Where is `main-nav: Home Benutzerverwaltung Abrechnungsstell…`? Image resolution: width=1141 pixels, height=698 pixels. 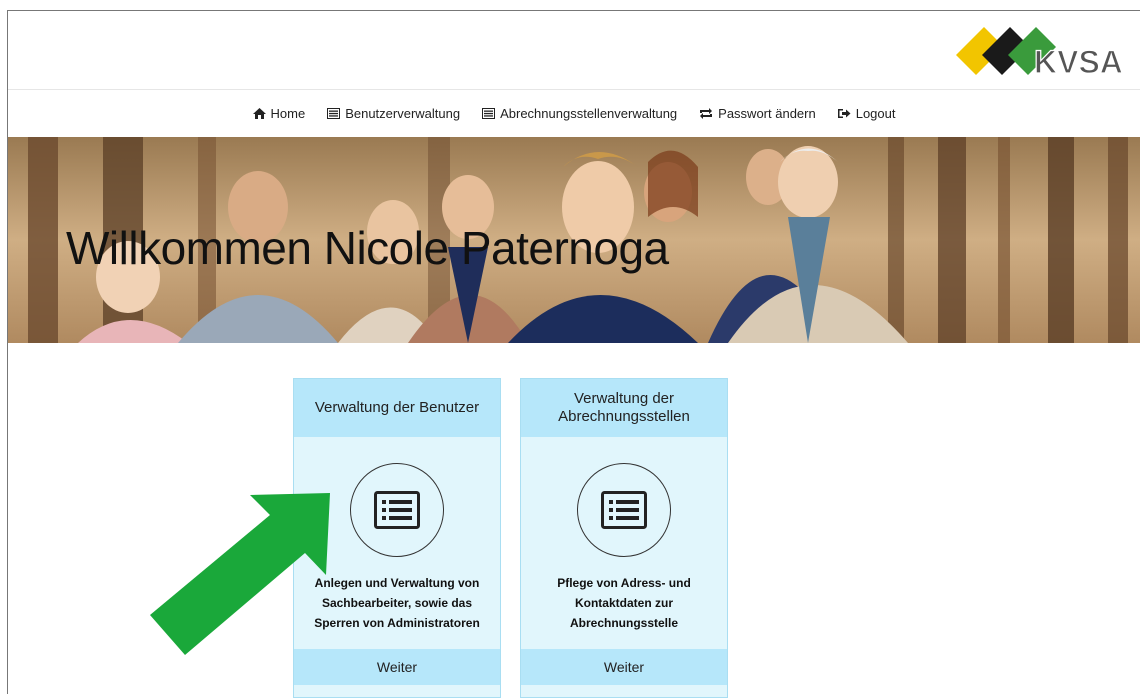
main-nav: Home Benutzerverwaltung Abrechnungsstell… is located at coordinates (574, 113).